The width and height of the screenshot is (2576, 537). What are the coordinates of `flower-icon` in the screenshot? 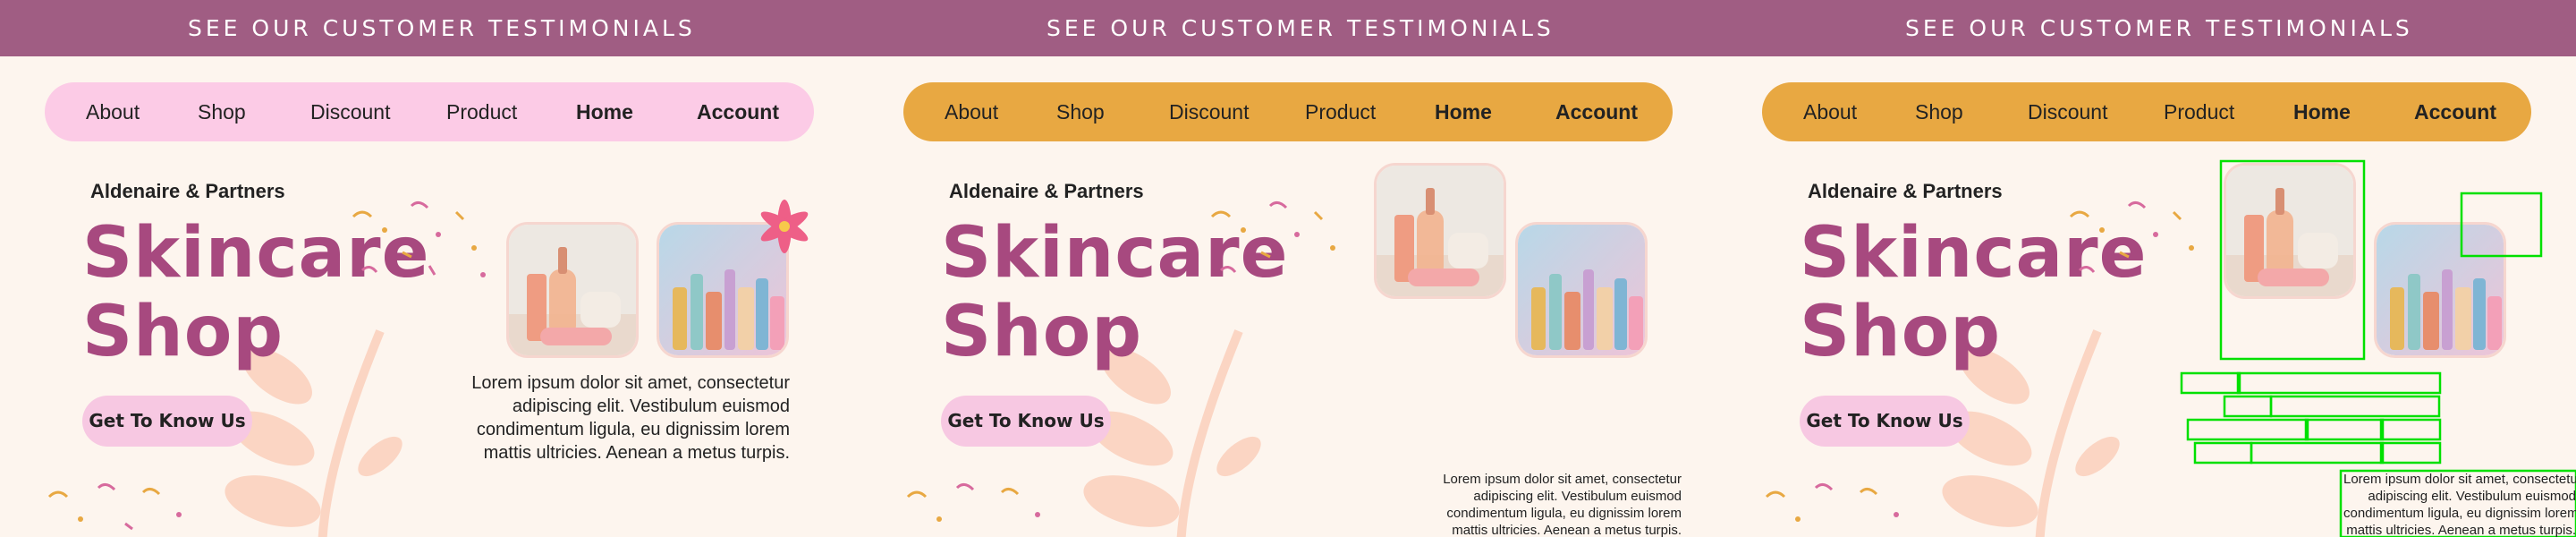 It's located at (784, 226).